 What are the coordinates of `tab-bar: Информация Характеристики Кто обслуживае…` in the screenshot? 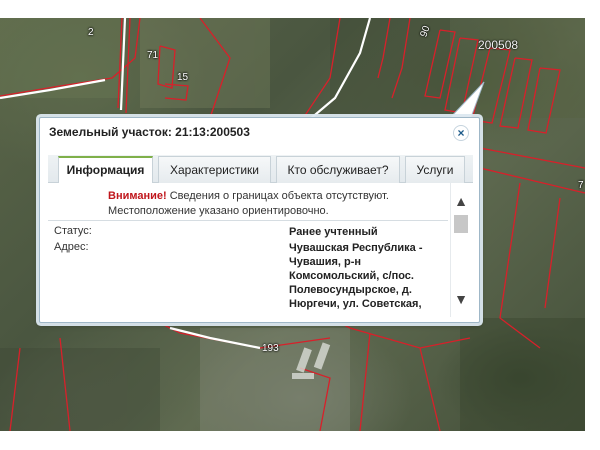 It's located at (260, 169).